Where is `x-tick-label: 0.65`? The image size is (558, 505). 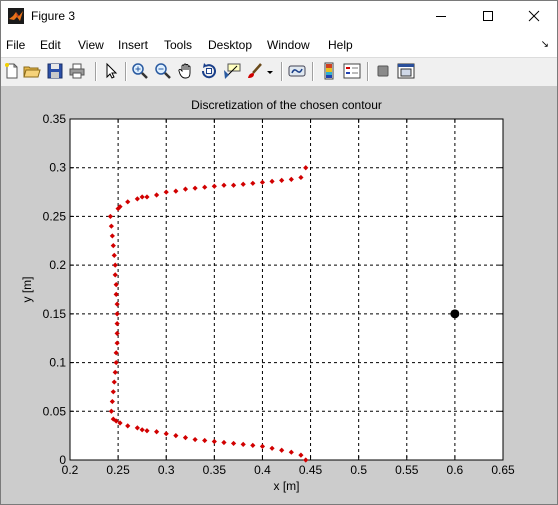
x-tick-label: 0.65 is located at coordinates (503, 470).